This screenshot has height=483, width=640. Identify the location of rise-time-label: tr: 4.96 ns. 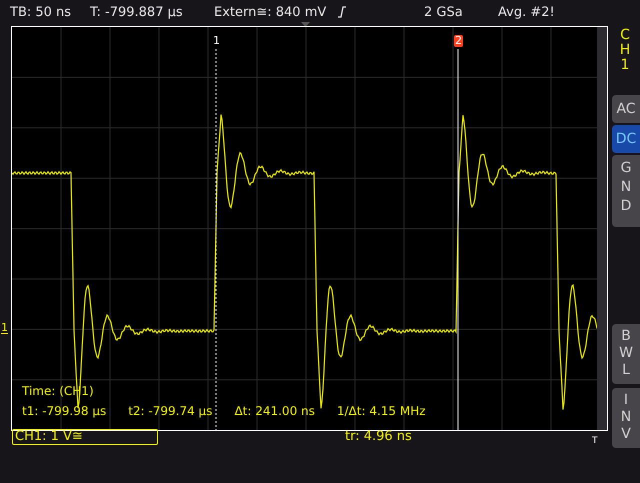
(378, 437).